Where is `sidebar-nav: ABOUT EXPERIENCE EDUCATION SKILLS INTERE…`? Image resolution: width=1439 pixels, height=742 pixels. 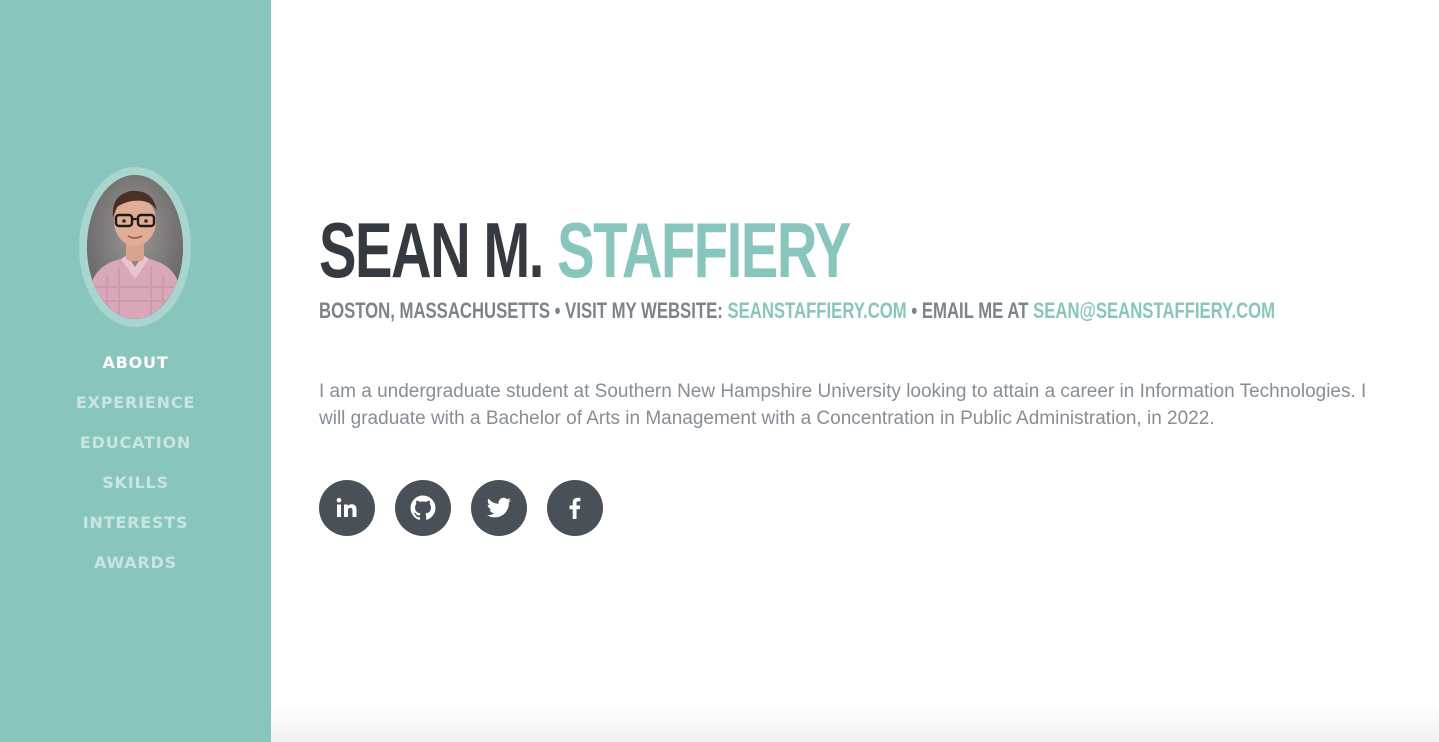 sidebar-nav: ABOUT EXPERIENCE EDUCATION SKILLS INTERE… is located at coordinates (135, 470).